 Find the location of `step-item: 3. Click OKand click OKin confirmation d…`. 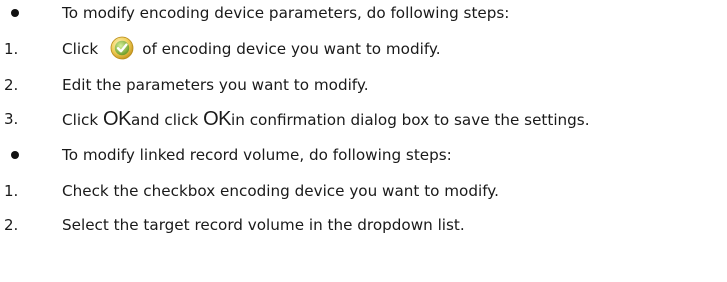

step-item: 3. Click OKand click OKin confirmation d… is located at coordinates (363, 119).